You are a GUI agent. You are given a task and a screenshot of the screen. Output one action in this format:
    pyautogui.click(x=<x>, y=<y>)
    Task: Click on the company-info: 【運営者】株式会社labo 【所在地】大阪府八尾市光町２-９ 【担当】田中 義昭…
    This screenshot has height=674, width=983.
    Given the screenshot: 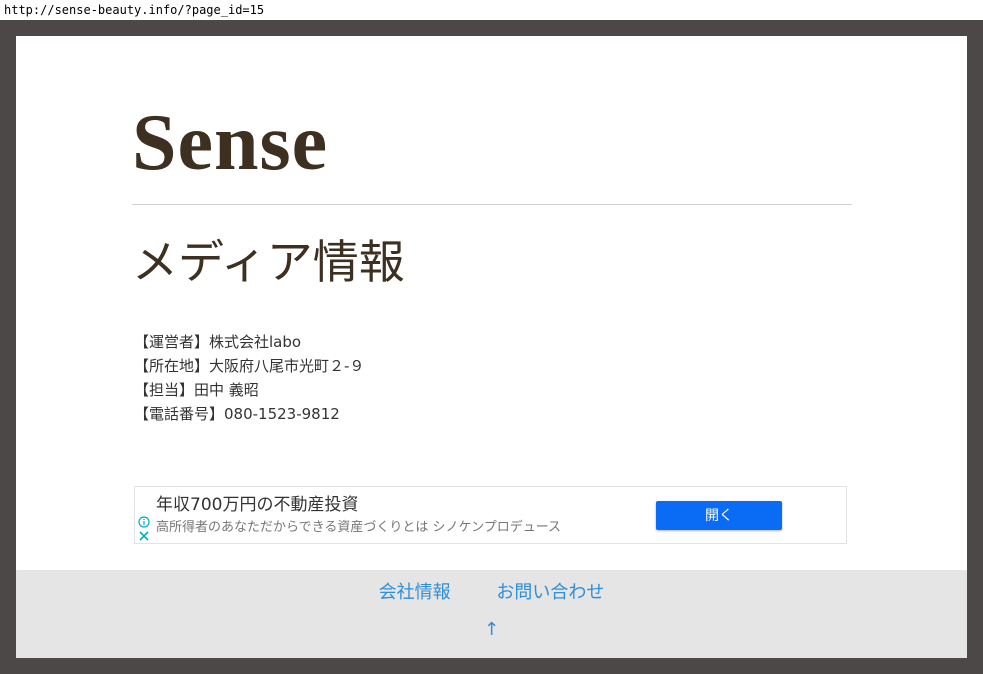 What is the action you would take?
    pyautogui.click(x=249, y=378)
    